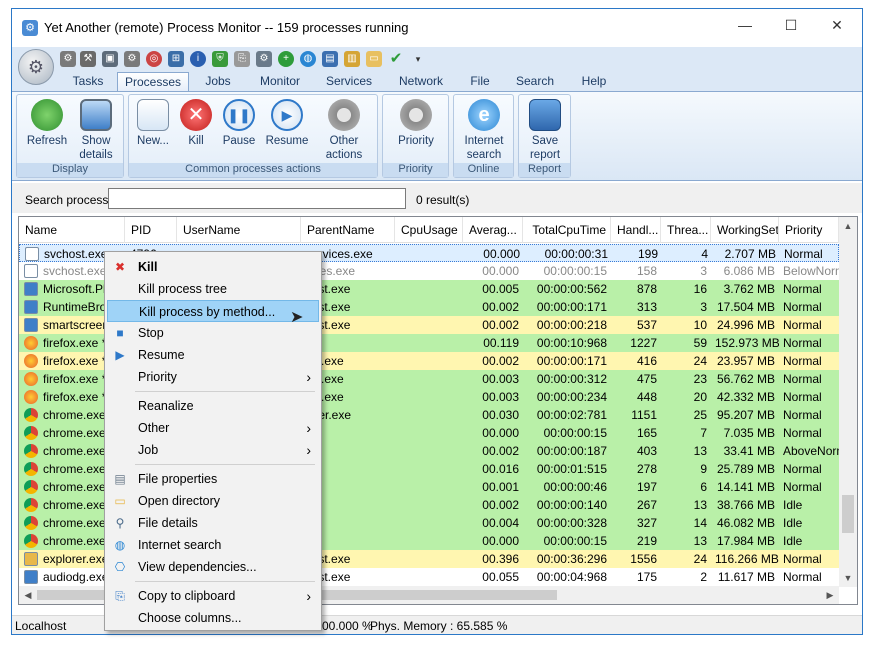 Image resolution: width=874 pixels, height=646 pixels. Describe the element at coordinates (213, 406) in the screenshot. I see `menu-item-reanalize: Reanalize` at that location.